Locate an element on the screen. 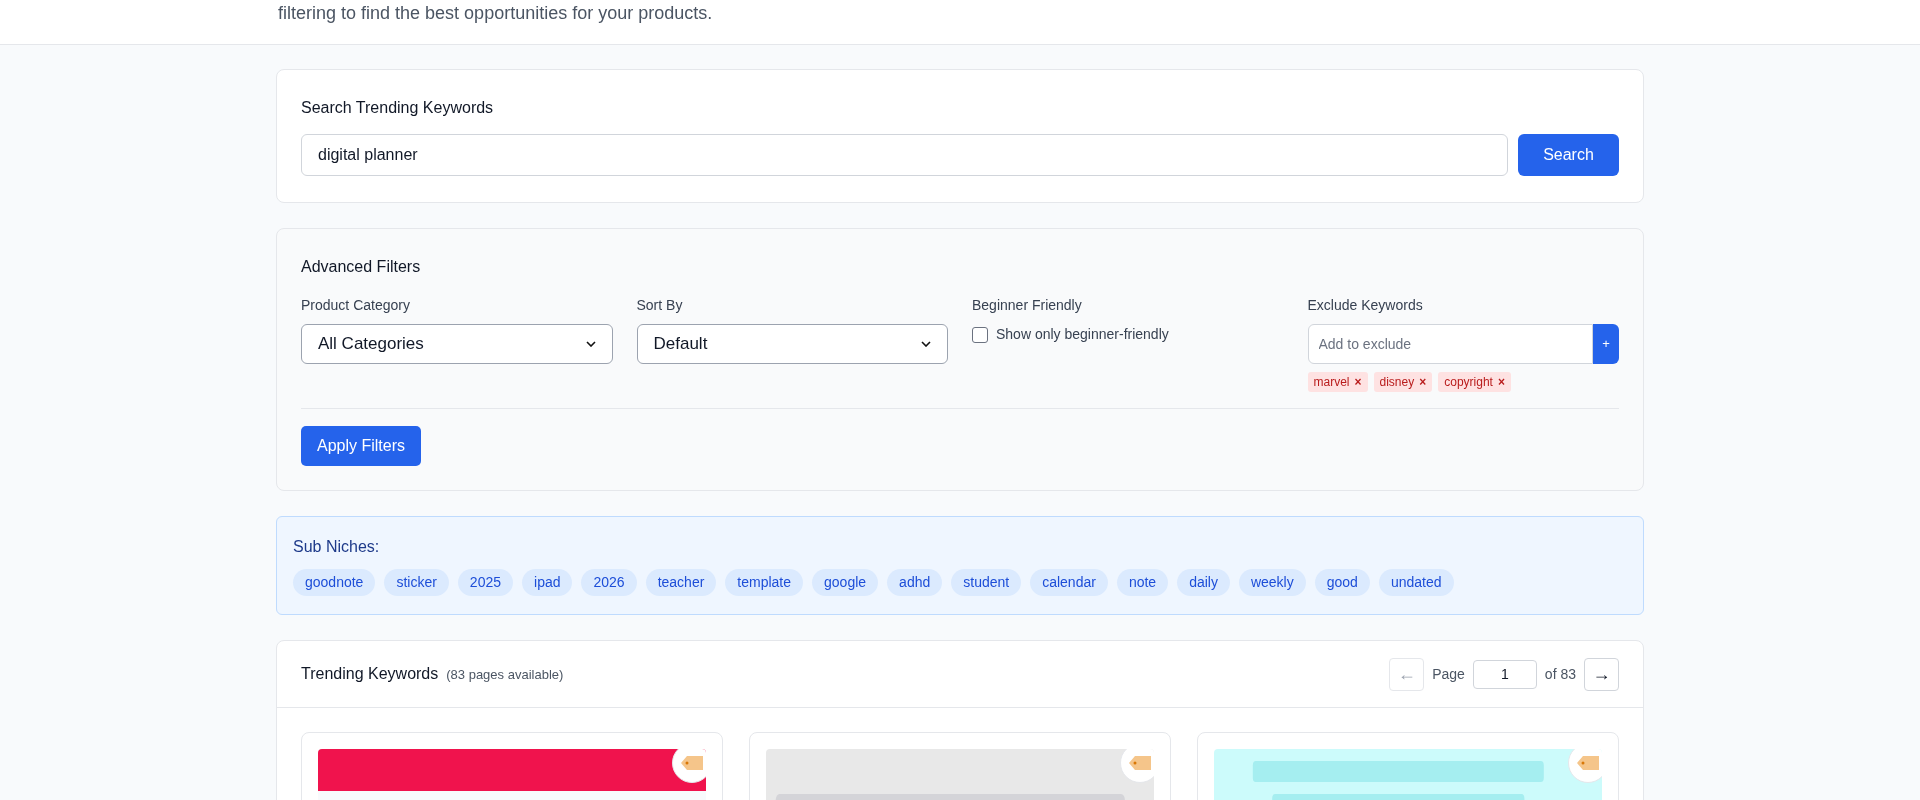  exclude-field: Add to exclude is located at coordinates (1450, 344).